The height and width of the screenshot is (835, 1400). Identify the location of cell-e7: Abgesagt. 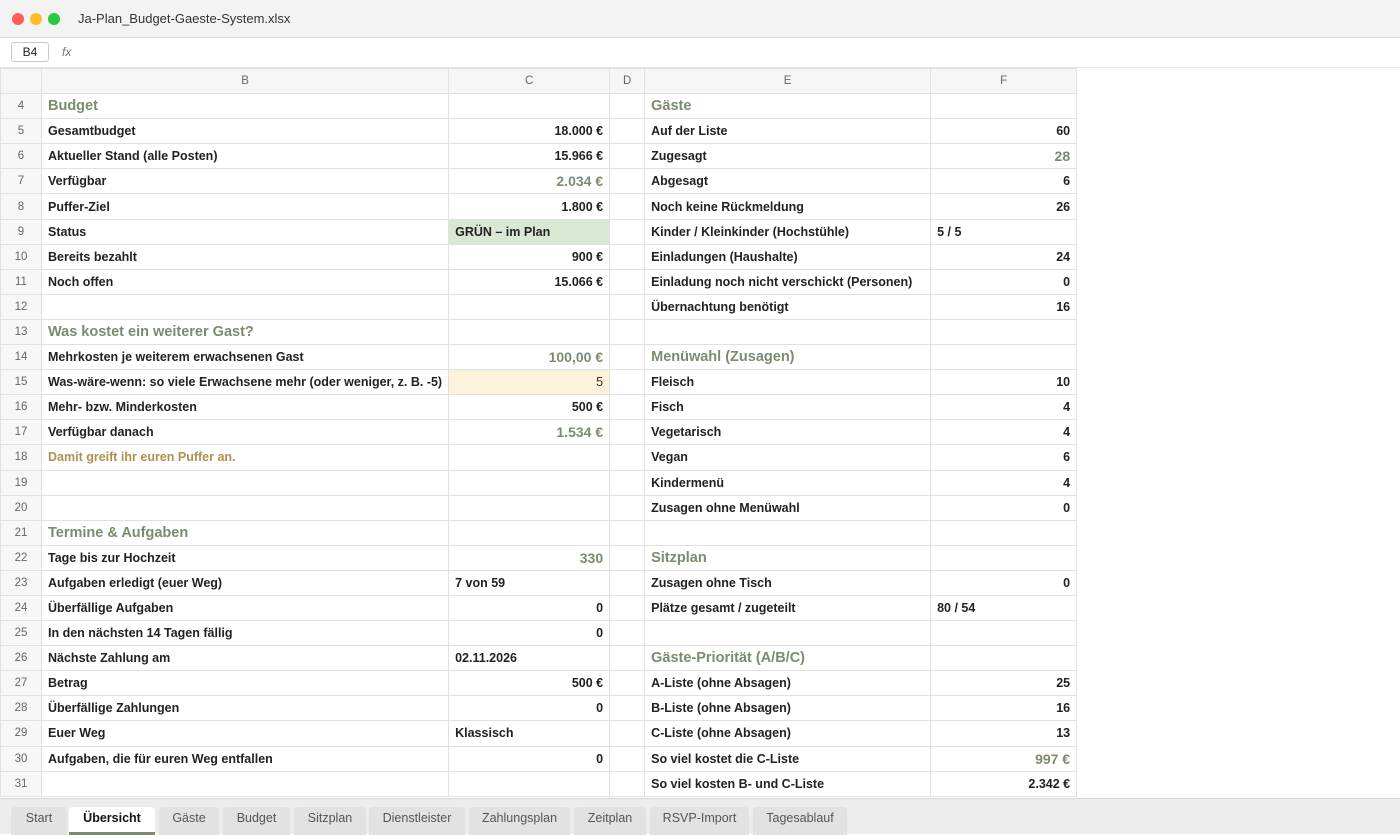
(788, 181).